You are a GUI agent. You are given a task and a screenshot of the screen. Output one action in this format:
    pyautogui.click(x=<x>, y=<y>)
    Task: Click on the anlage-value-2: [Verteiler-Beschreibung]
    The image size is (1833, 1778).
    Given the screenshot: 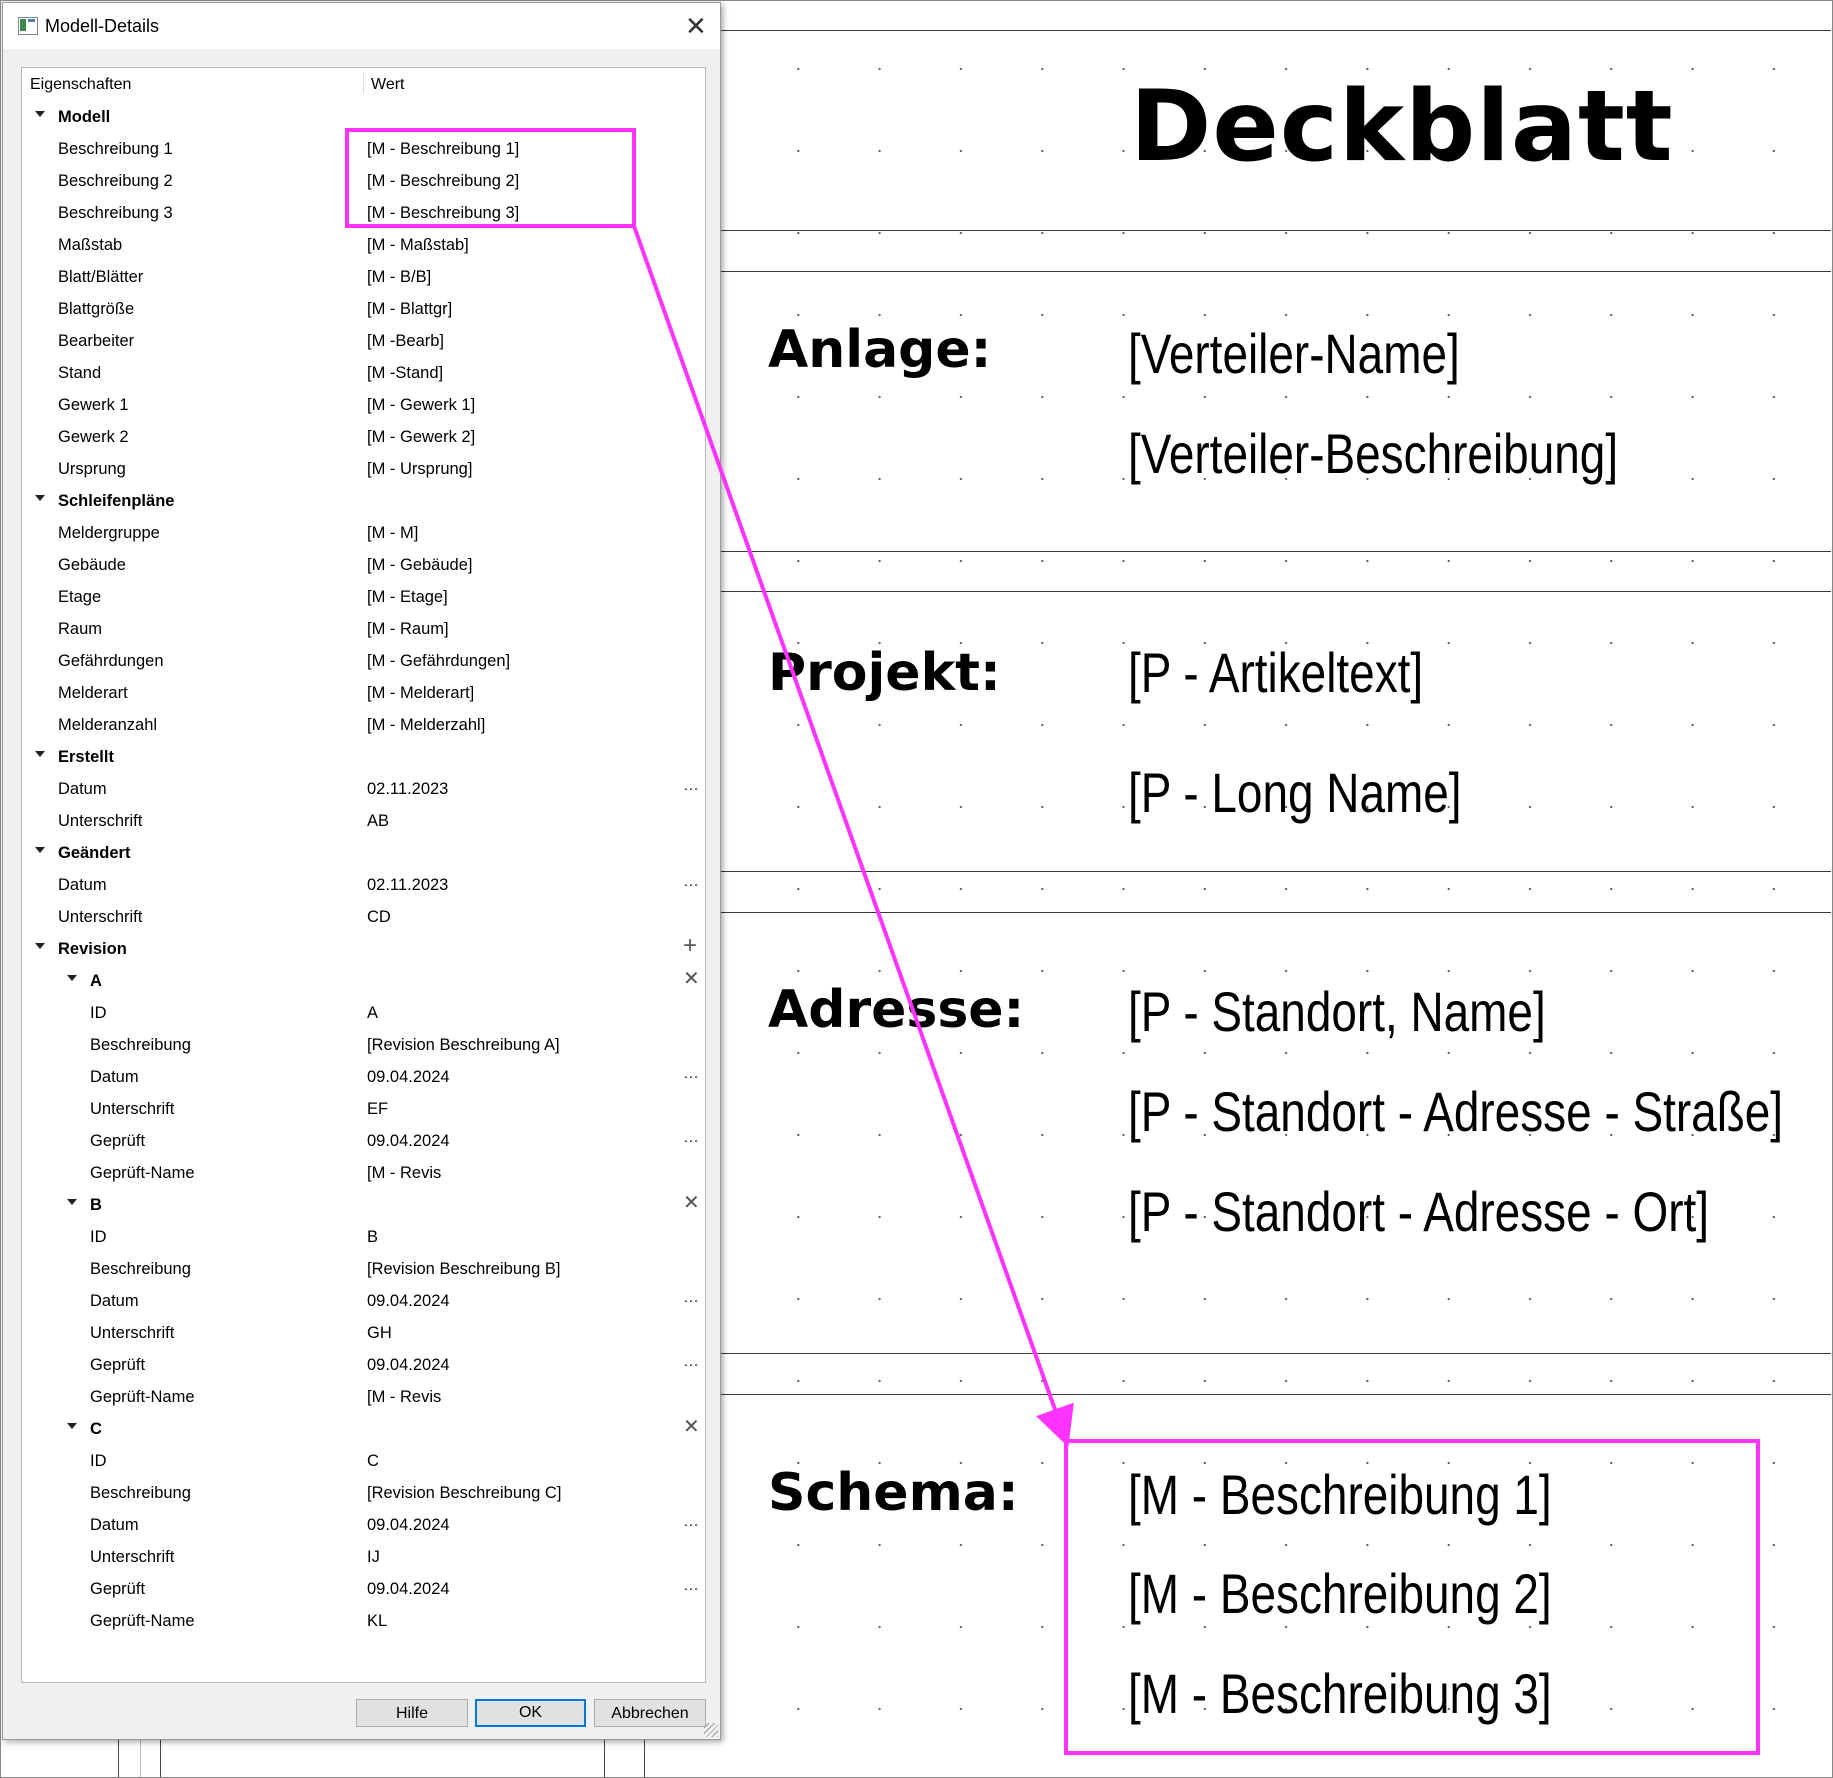 What is the action you would take?
    pyautogui.click(x=1373, y=454)
    